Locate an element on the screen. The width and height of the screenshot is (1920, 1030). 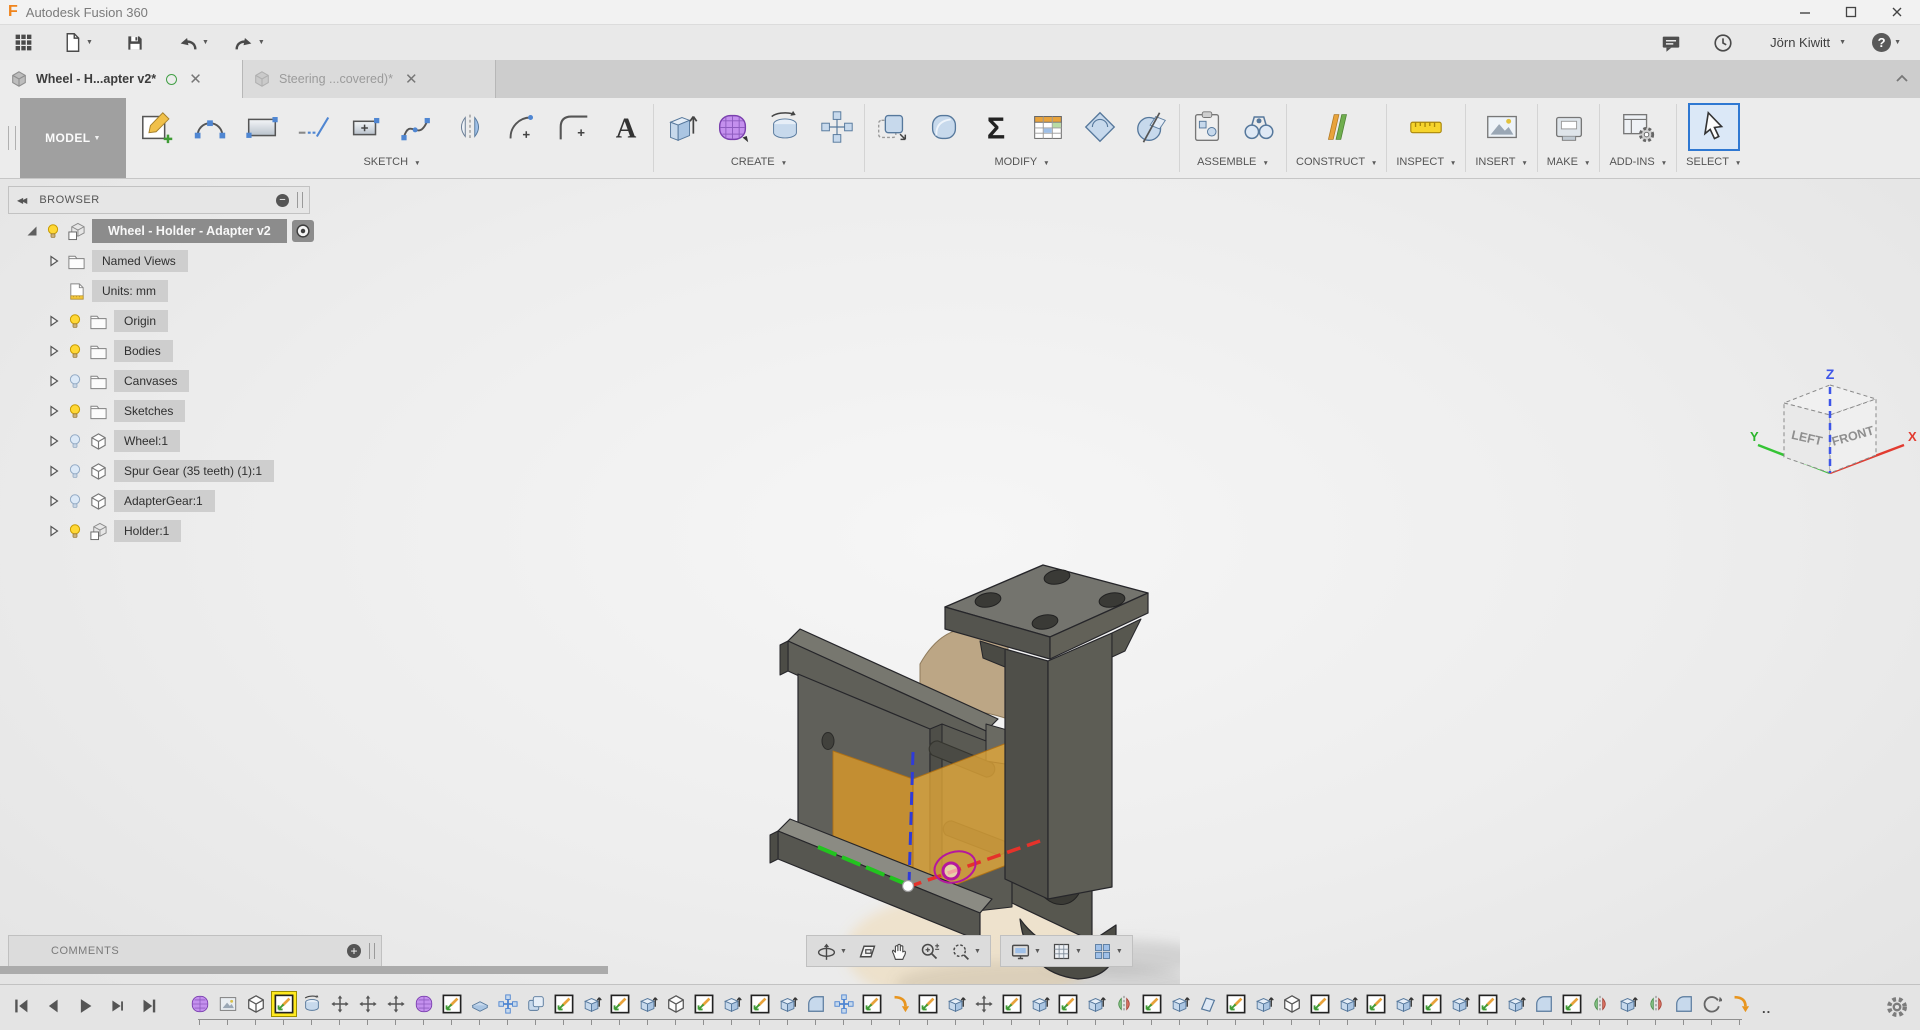
comments-bubble-button is located at coordinates (1671, 43).